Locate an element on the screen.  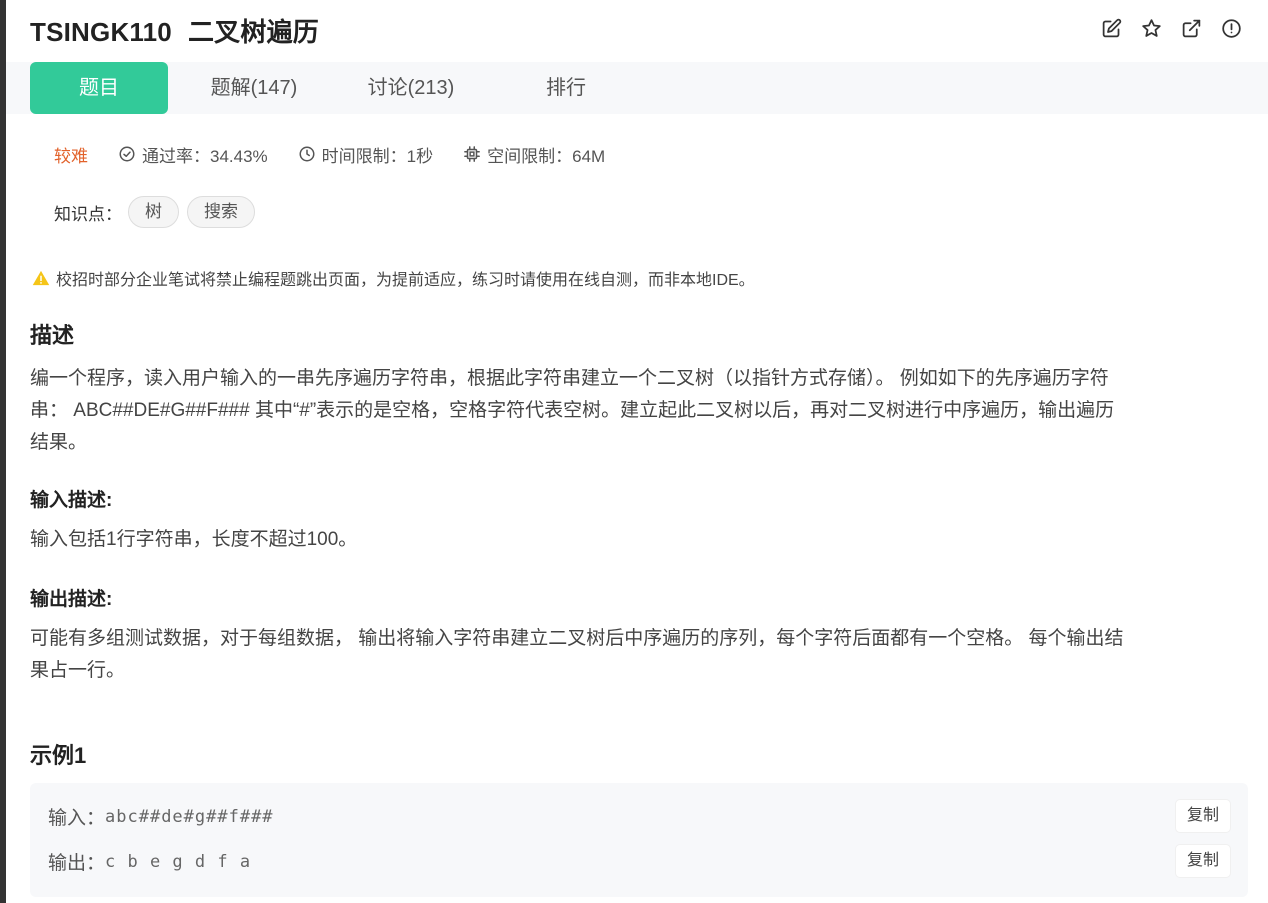
problem-name: 二叉树遍历 is located at coordinates (253, 32).